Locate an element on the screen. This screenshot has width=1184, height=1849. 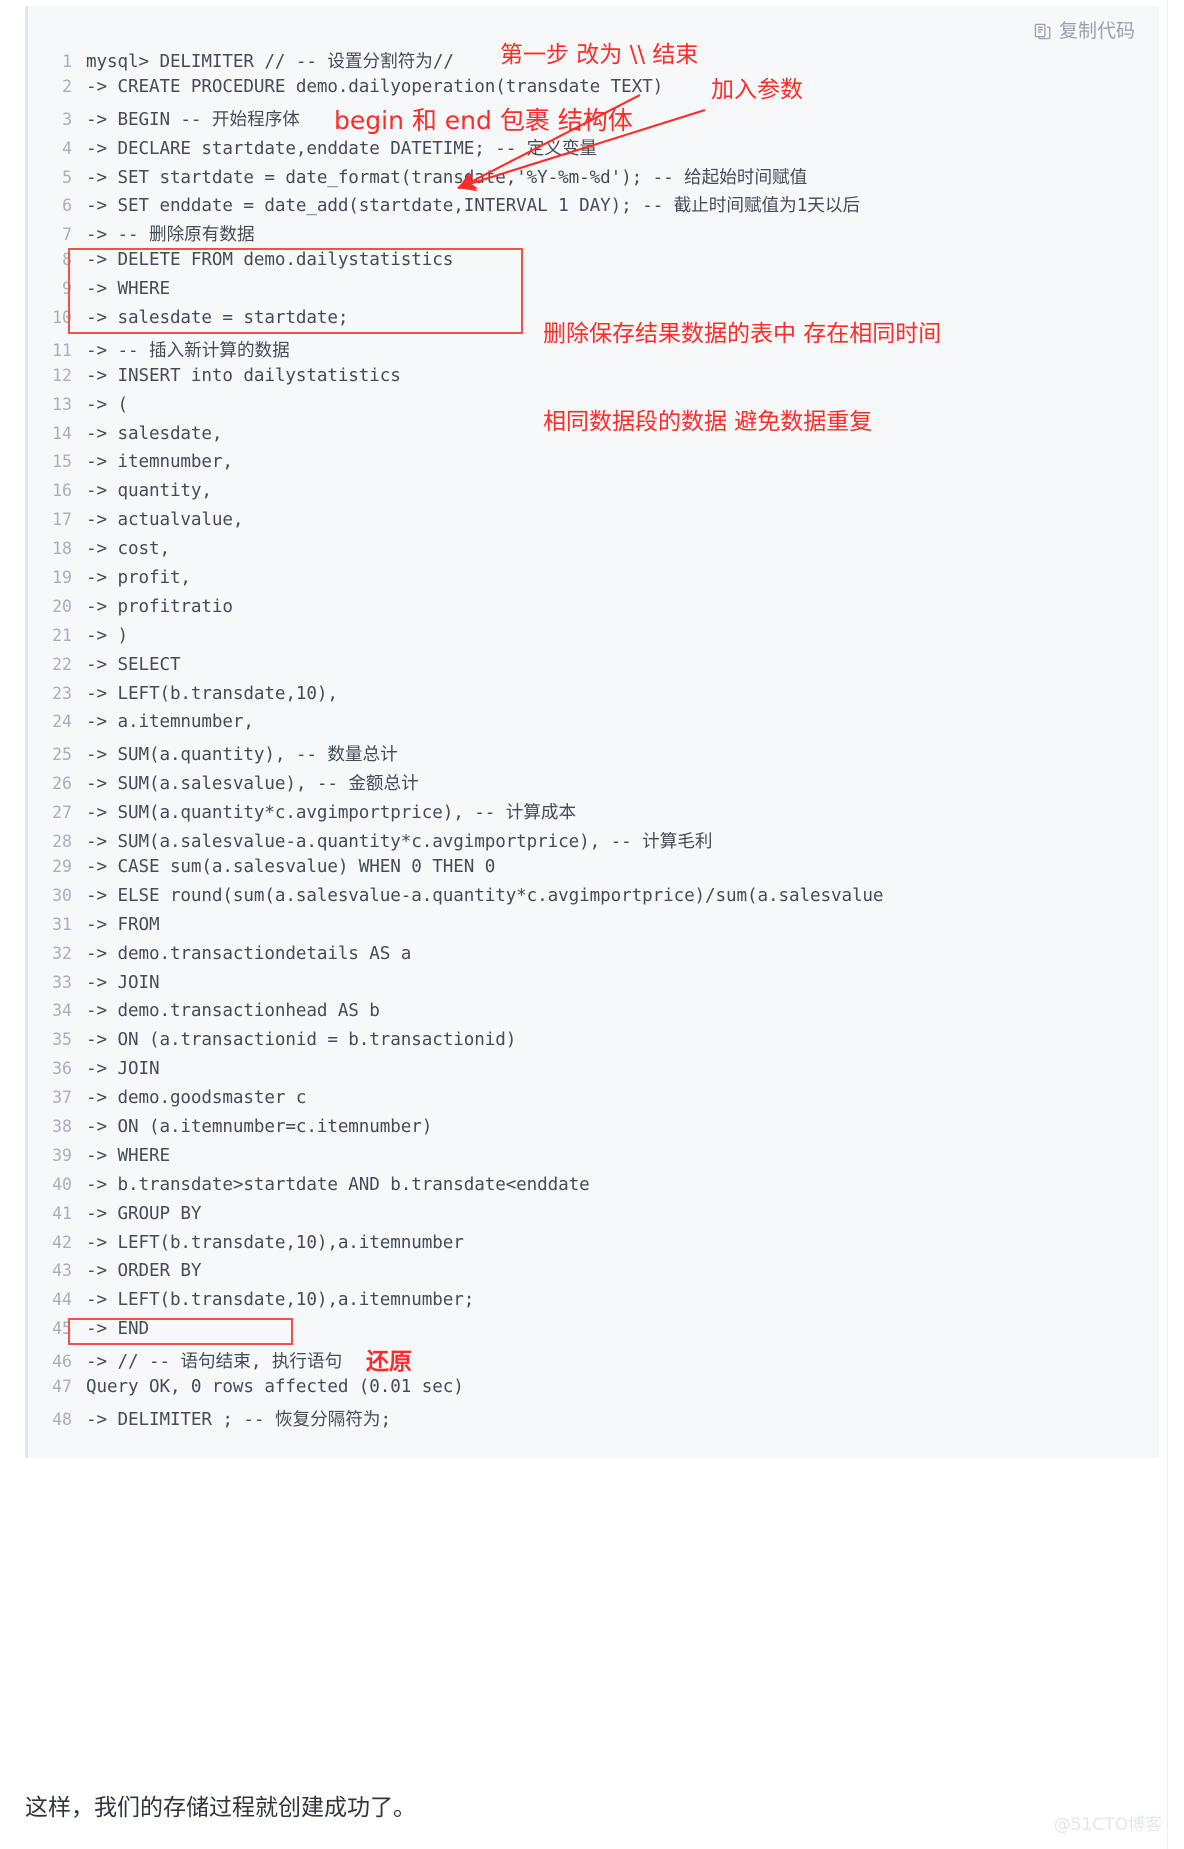
annotation-delete-note-line2: 相同数据段的数据 避免数据重复 is located at coordinates (708, 422).